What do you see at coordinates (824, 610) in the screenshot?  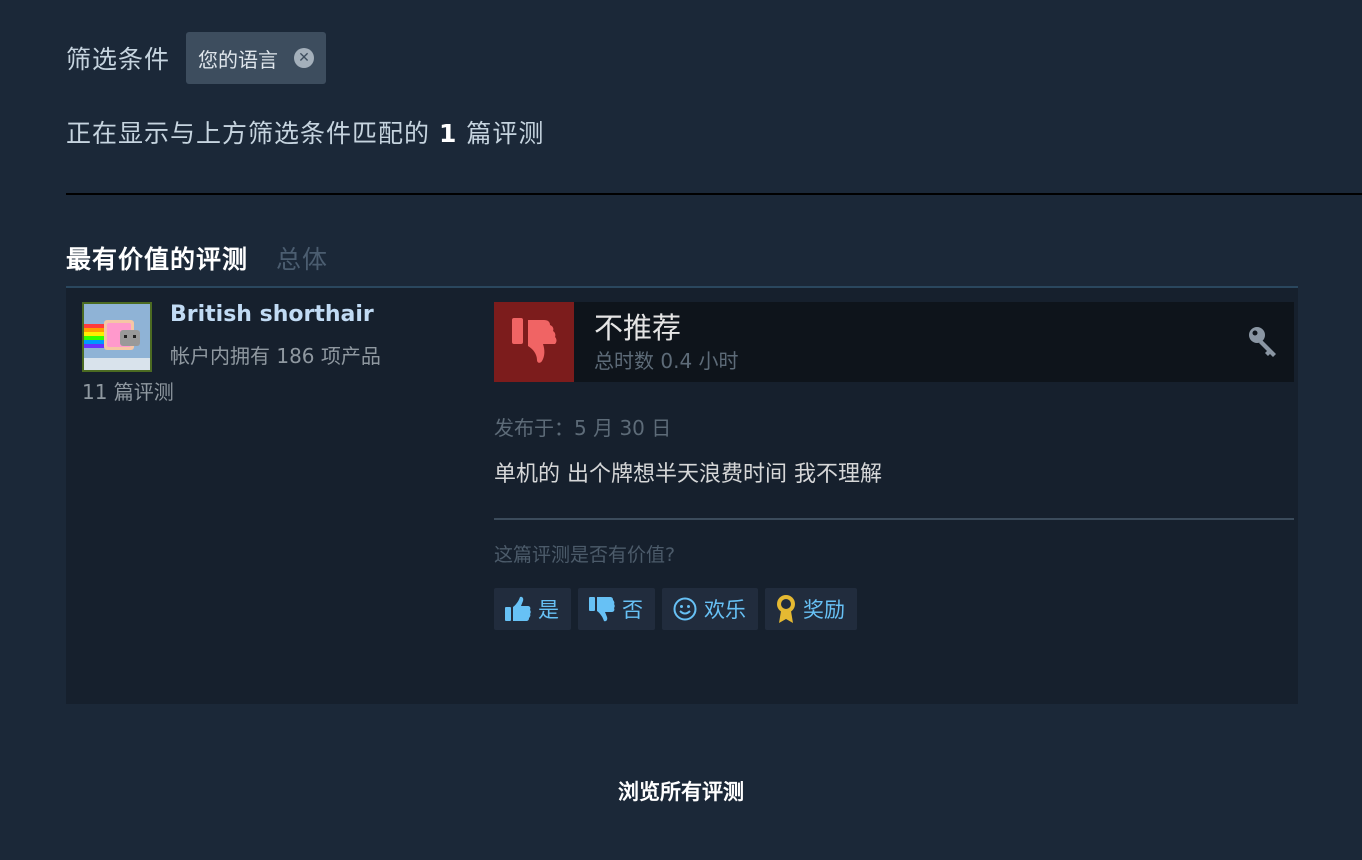 I see `award-label: 奖励` at bounding box center [824, 610].